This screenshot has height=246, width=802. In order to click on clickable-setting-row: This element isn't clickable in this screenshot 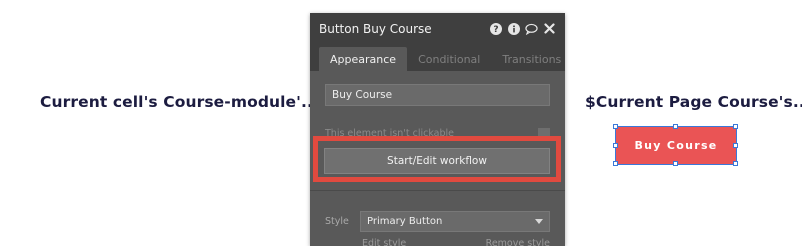, I will do `click(437, 135)`.